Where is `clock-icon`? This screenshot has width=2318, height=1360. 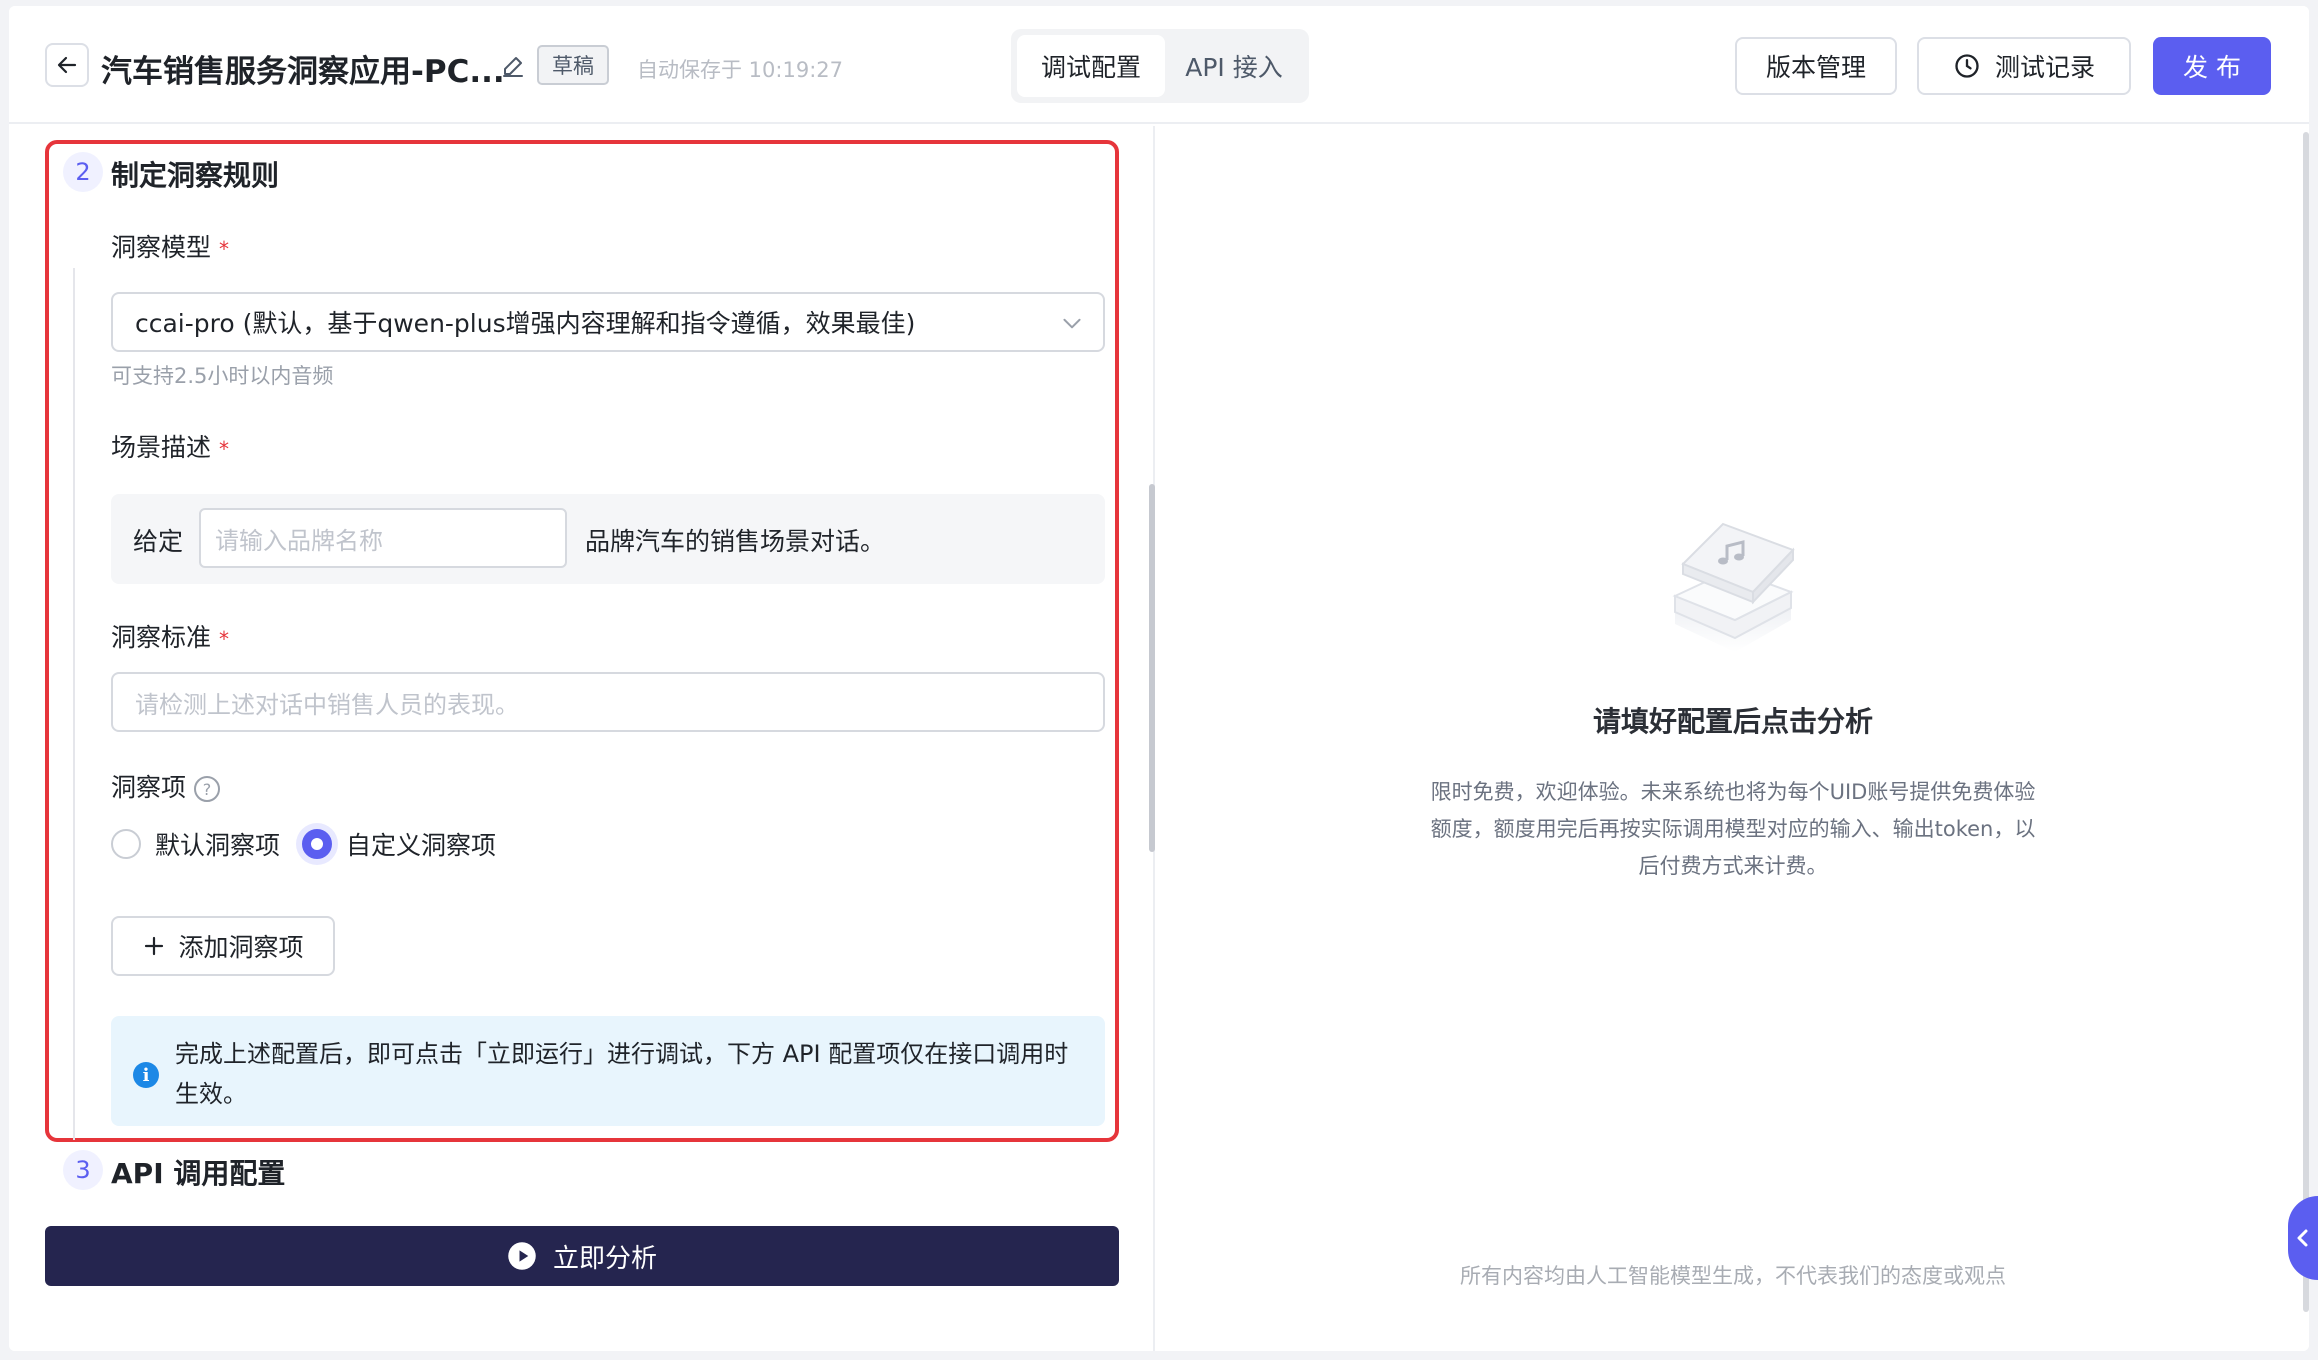 clock-icon is located at coordinates (1967, 66).